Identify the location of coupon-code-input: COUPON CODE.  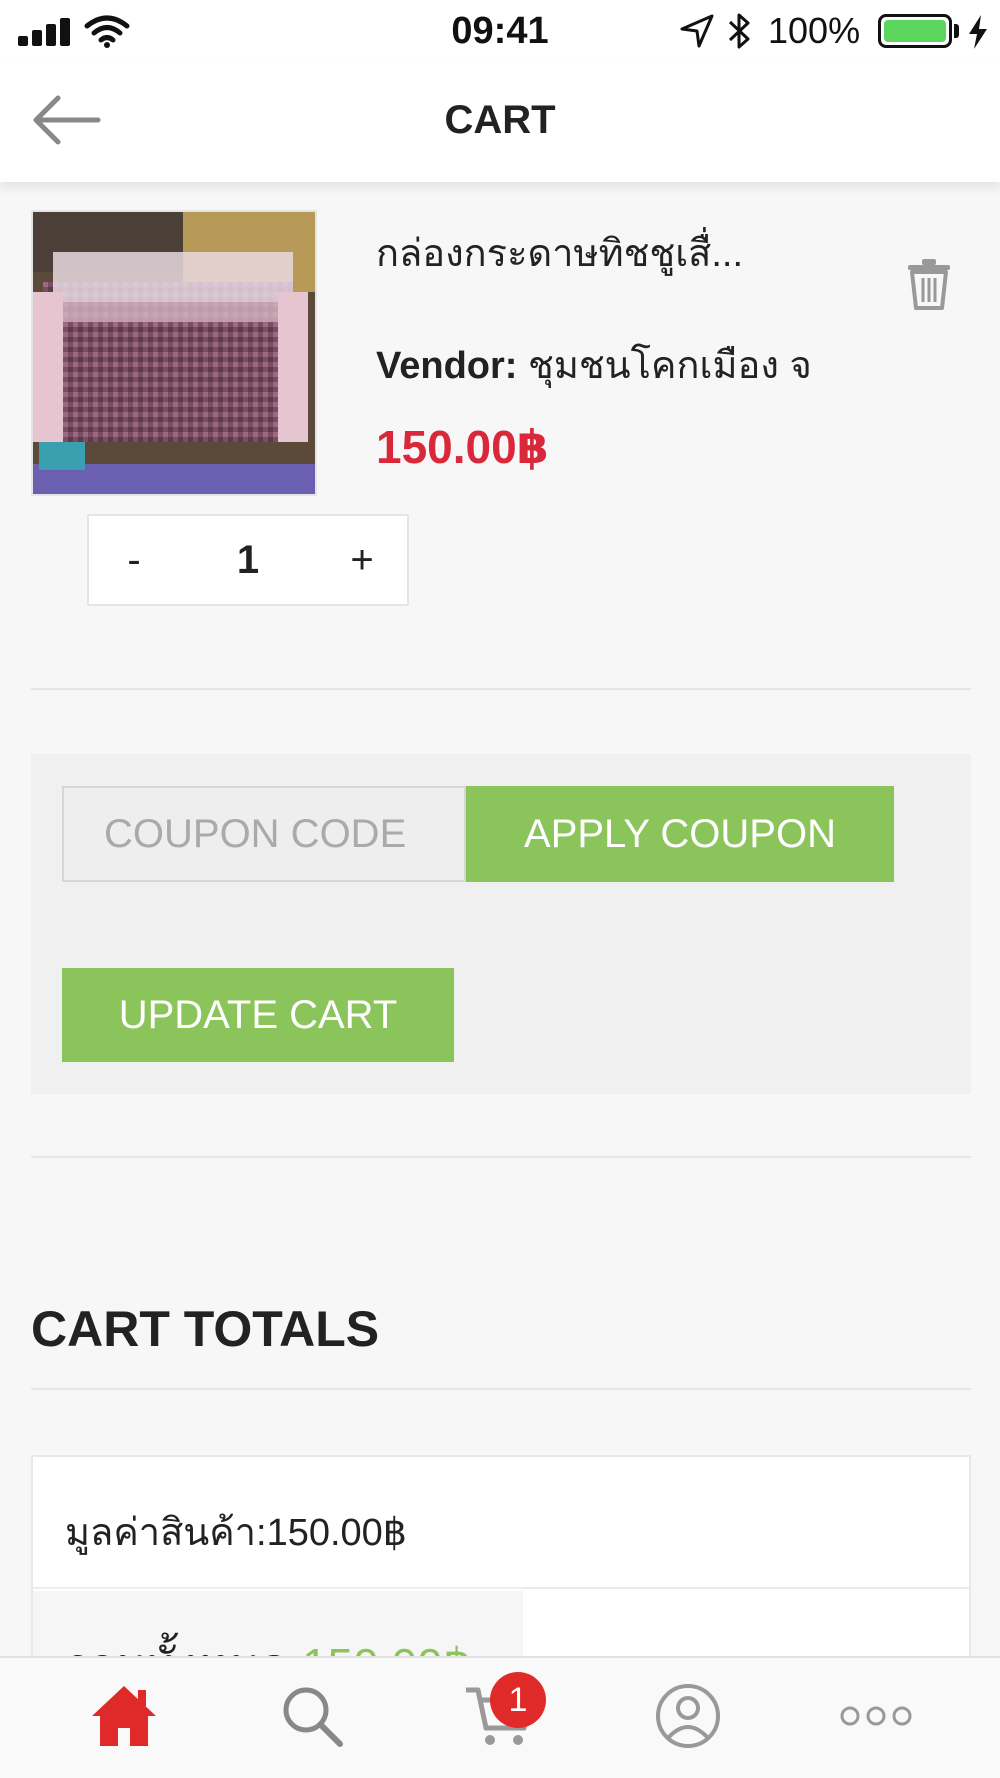
(264, 834).